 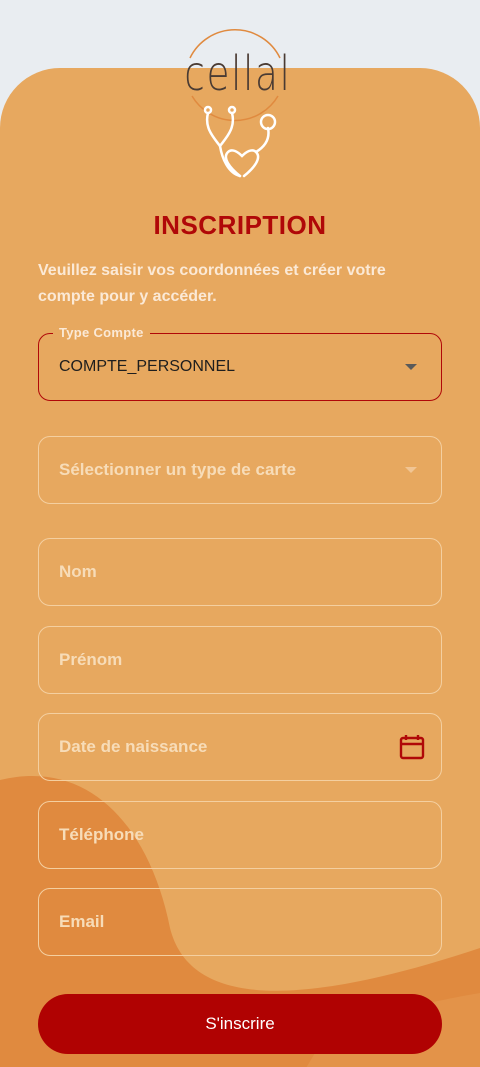 What do you see at coordinates (412, 747) in the screenshot?
I see `calendar-icon` at bounding box center [412, 747].